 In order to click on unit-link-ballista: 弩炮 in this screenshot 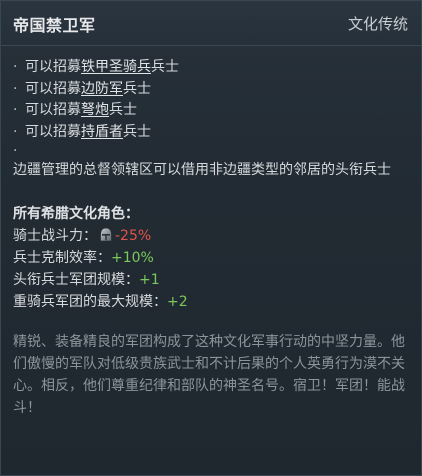, I will do `click(95, 110)`.